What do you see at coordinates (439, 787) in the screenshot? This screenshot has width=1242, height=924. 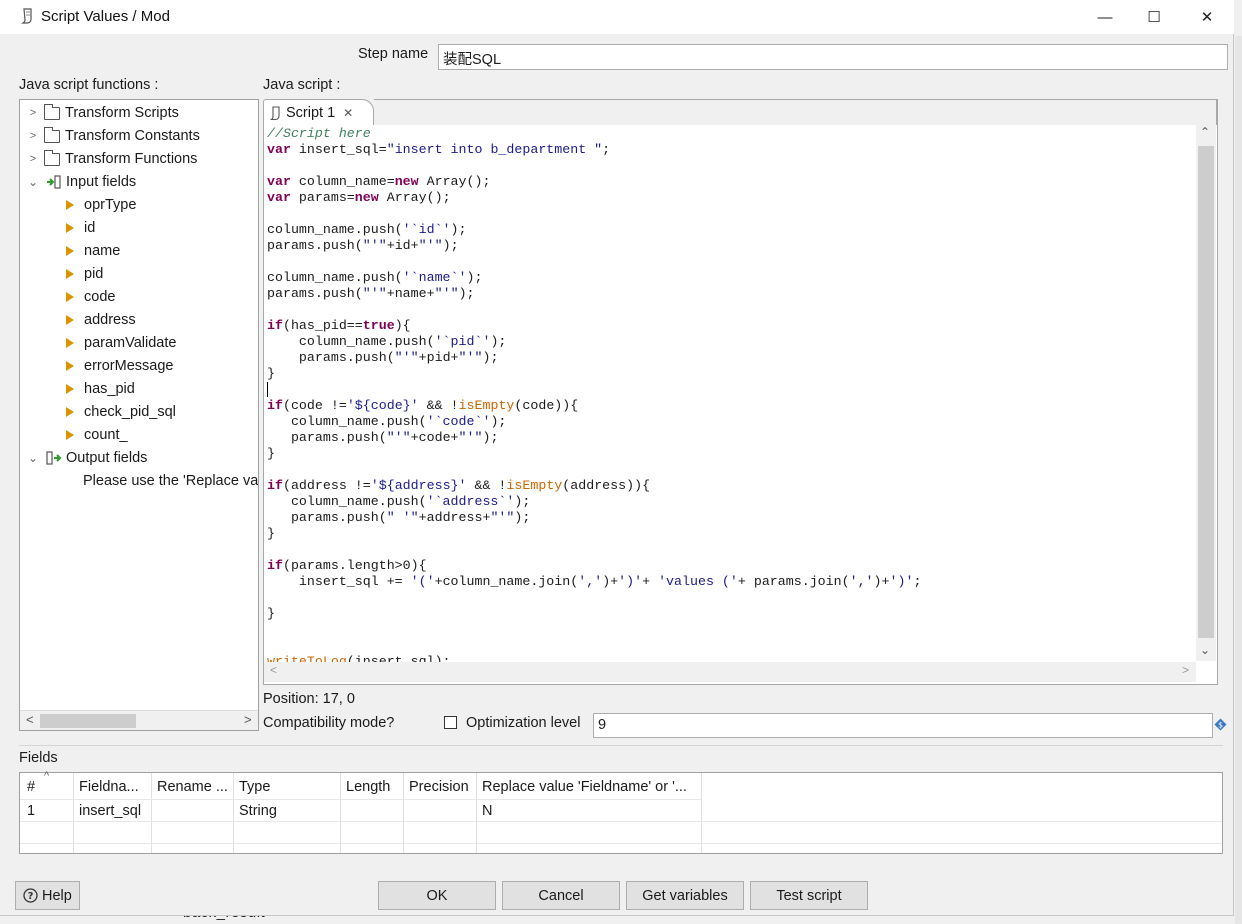 I see `column-header-precision: Precision` at bounding box center [439, 787].